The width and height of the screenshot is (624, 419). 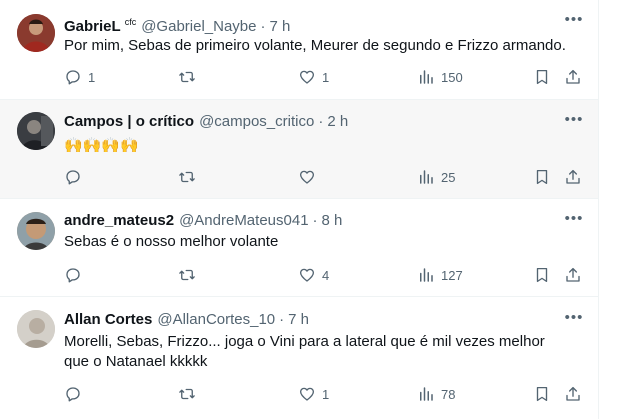 I want to click on views-button: 78, so click(x=436, y=394).